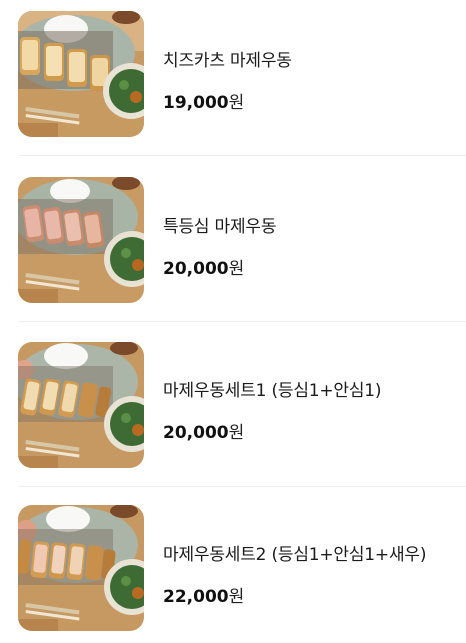 The height and width of the screenshot is (643, 466). Describe the element at coordinates (295, 555) in the screenshot. I see `menu-item-name: 마제우동세트2 (등심1+안심1+새우)` at that location.